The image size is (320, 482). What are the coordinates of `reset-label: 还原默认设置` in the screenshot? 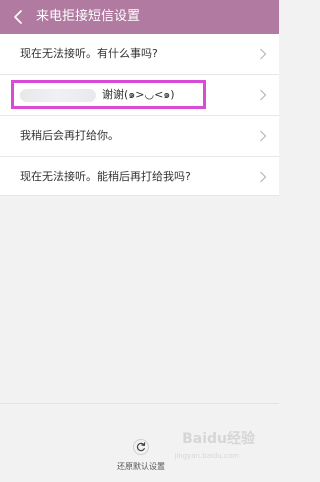 It's located at (141, 466).